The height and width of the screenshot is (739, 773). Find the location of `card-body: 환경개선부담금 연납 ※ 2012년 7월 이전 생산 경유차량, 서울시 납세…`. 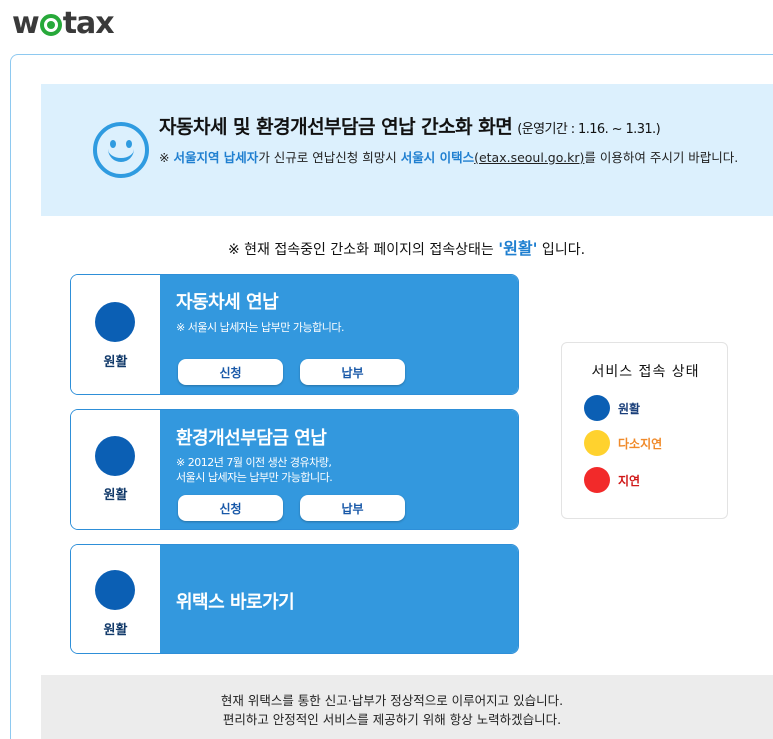

card-body: 환경개선부담금 연납 ※ 2012년 7월 이전 생산 경유차량, 서울시 납세… is located at coordinates (339, 469).